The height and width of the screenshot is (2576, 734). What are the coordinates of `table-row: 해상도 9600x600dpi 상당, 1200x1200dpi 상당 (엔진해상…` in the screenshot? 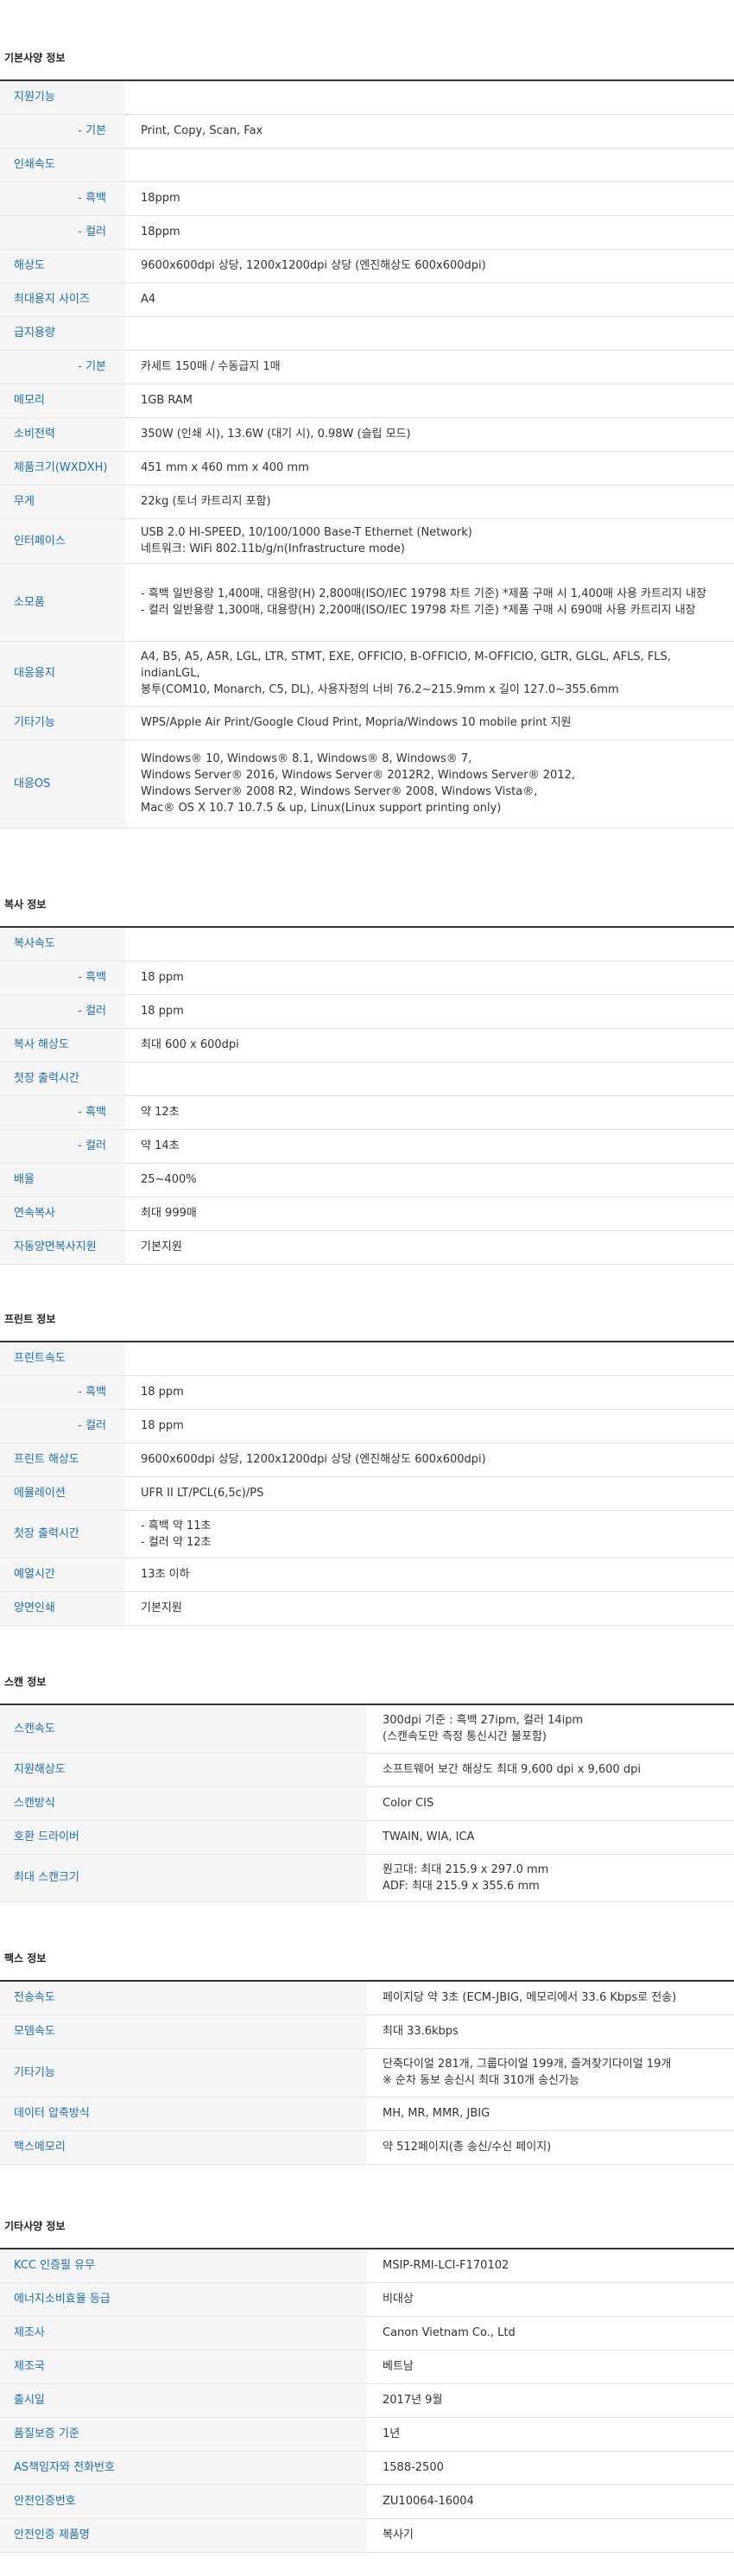 It's located at (367, 266).